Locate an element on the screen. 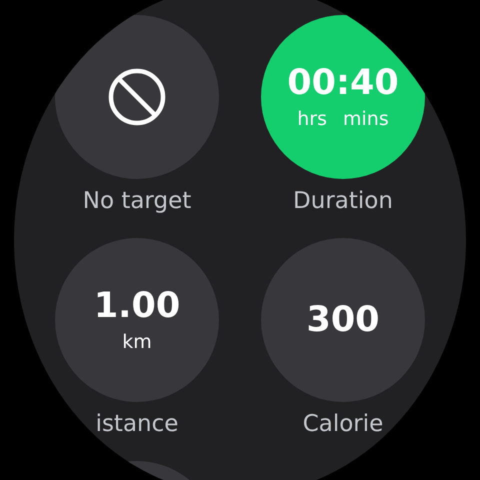 The height and width of the screenshot is (480, 480). target-button: 300 is located at coordinates (343, 320).